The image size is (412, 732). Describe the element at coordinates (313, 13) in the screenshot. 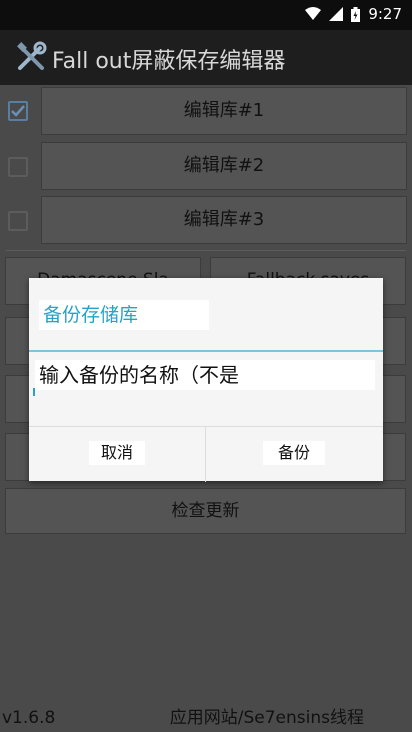

I see `wifi-icon` at that location.